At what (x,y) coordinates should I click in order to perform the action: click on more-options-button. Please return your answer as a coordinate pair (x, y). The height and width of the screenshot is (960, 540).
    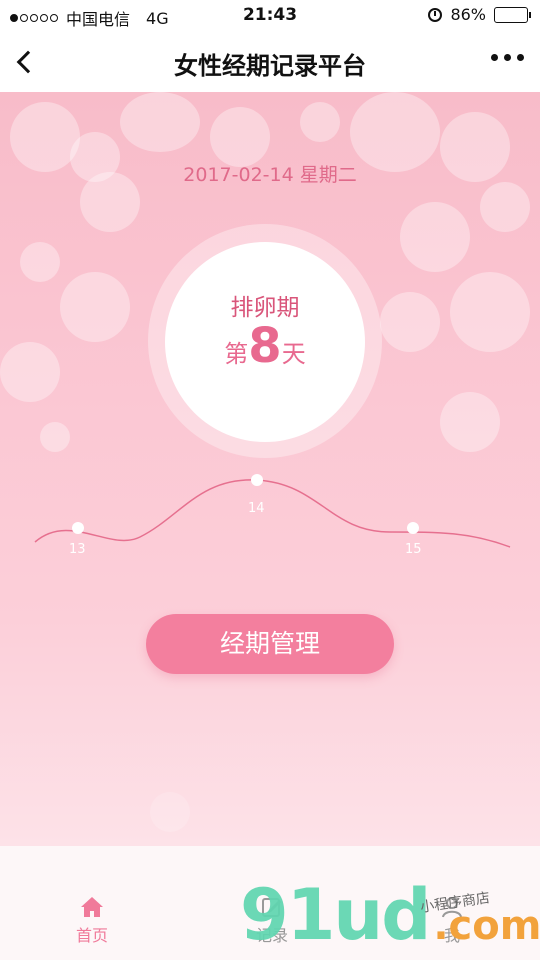
    Looking at the image, I should click on (507, 57).